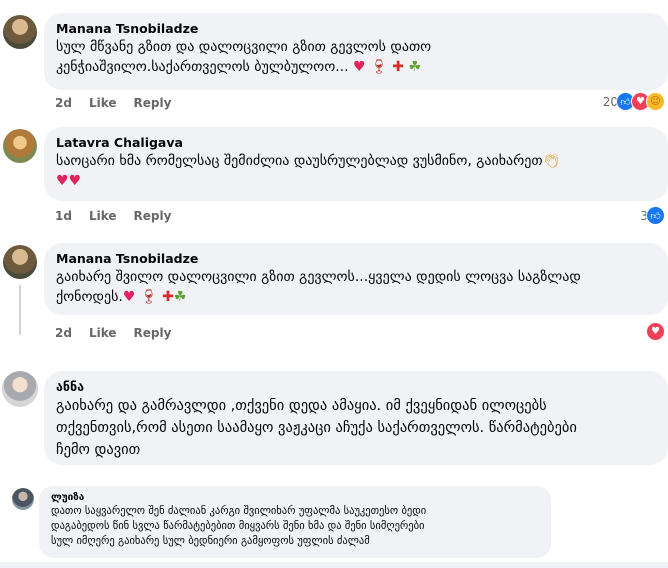 The height and width of the screenshot is (568, 668). Describe the element at coordinates (334, 565) in the screenshot. I see `feed-bottom-divider` at that location.